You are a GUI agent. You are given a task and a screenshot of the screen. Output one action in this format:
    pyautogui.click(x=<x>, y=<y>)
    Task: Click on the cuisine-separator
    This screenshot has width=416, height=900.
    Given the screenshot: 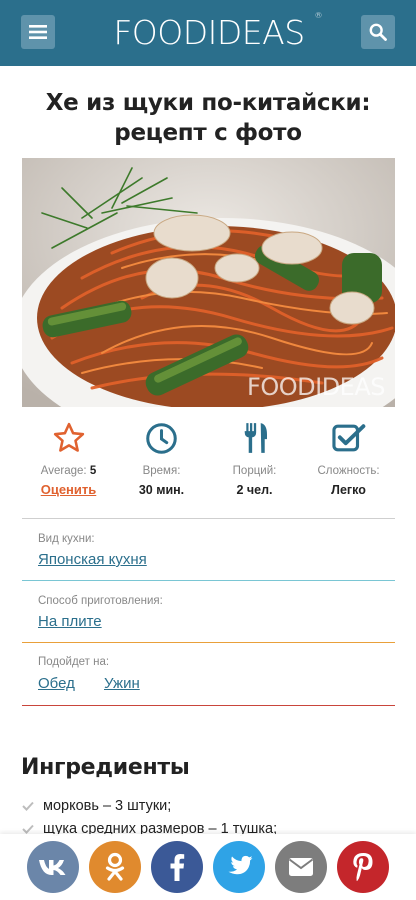 What is the action you would take?
    pyautogui.click(x=208, y=580)
    